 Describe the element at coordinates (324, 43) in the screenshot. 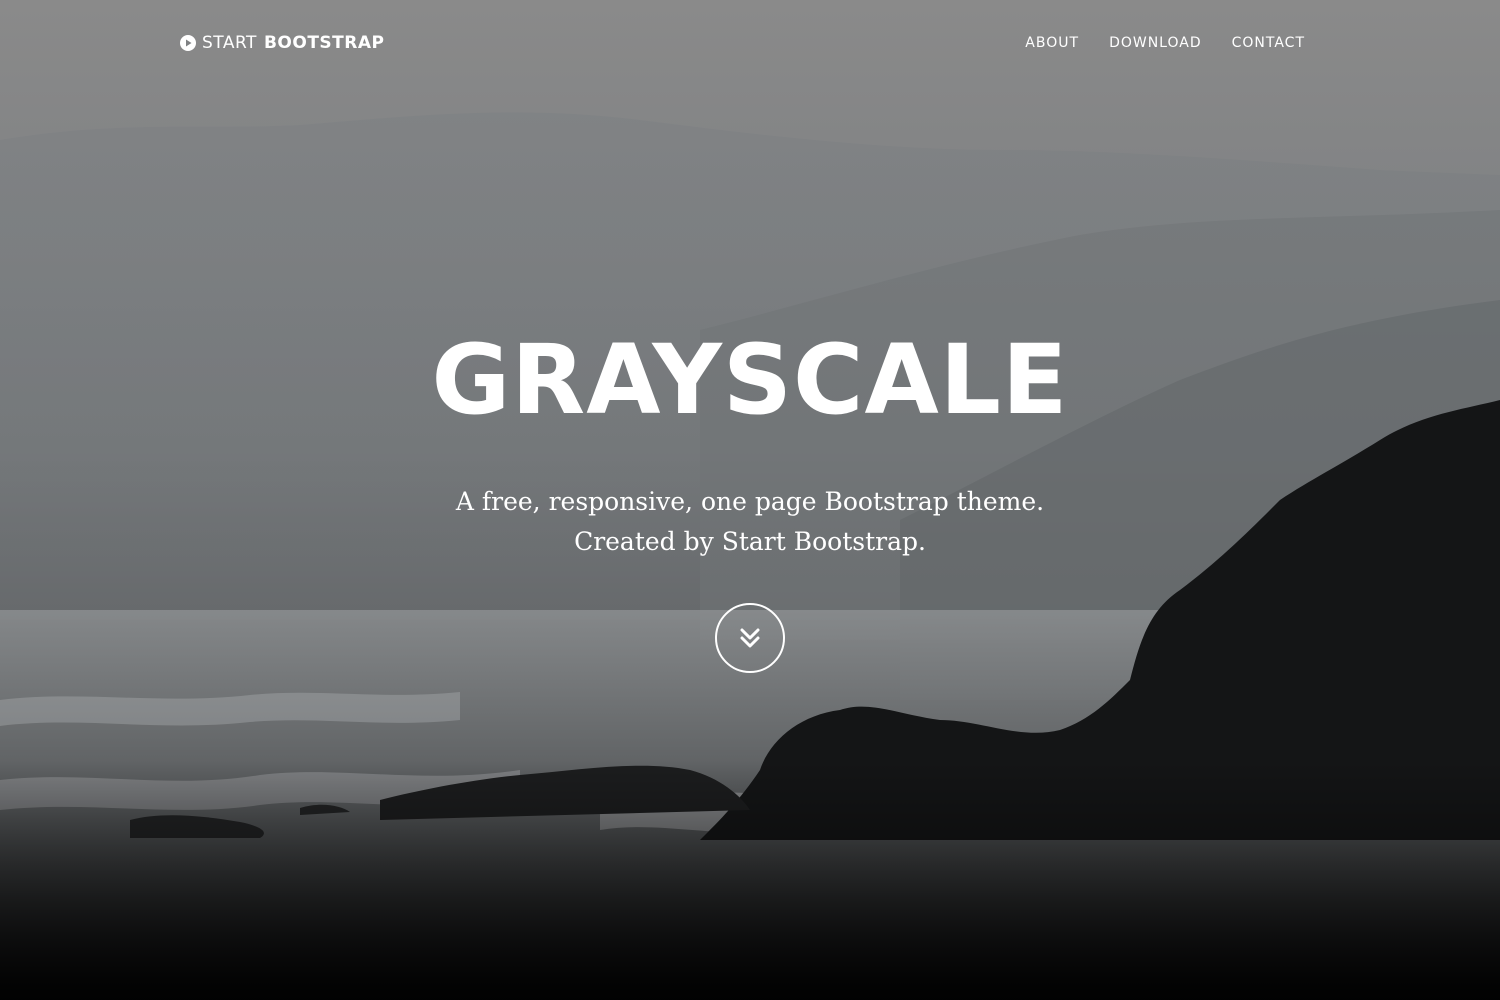

I see `brand-name: BOOTSTRAP` at that location.